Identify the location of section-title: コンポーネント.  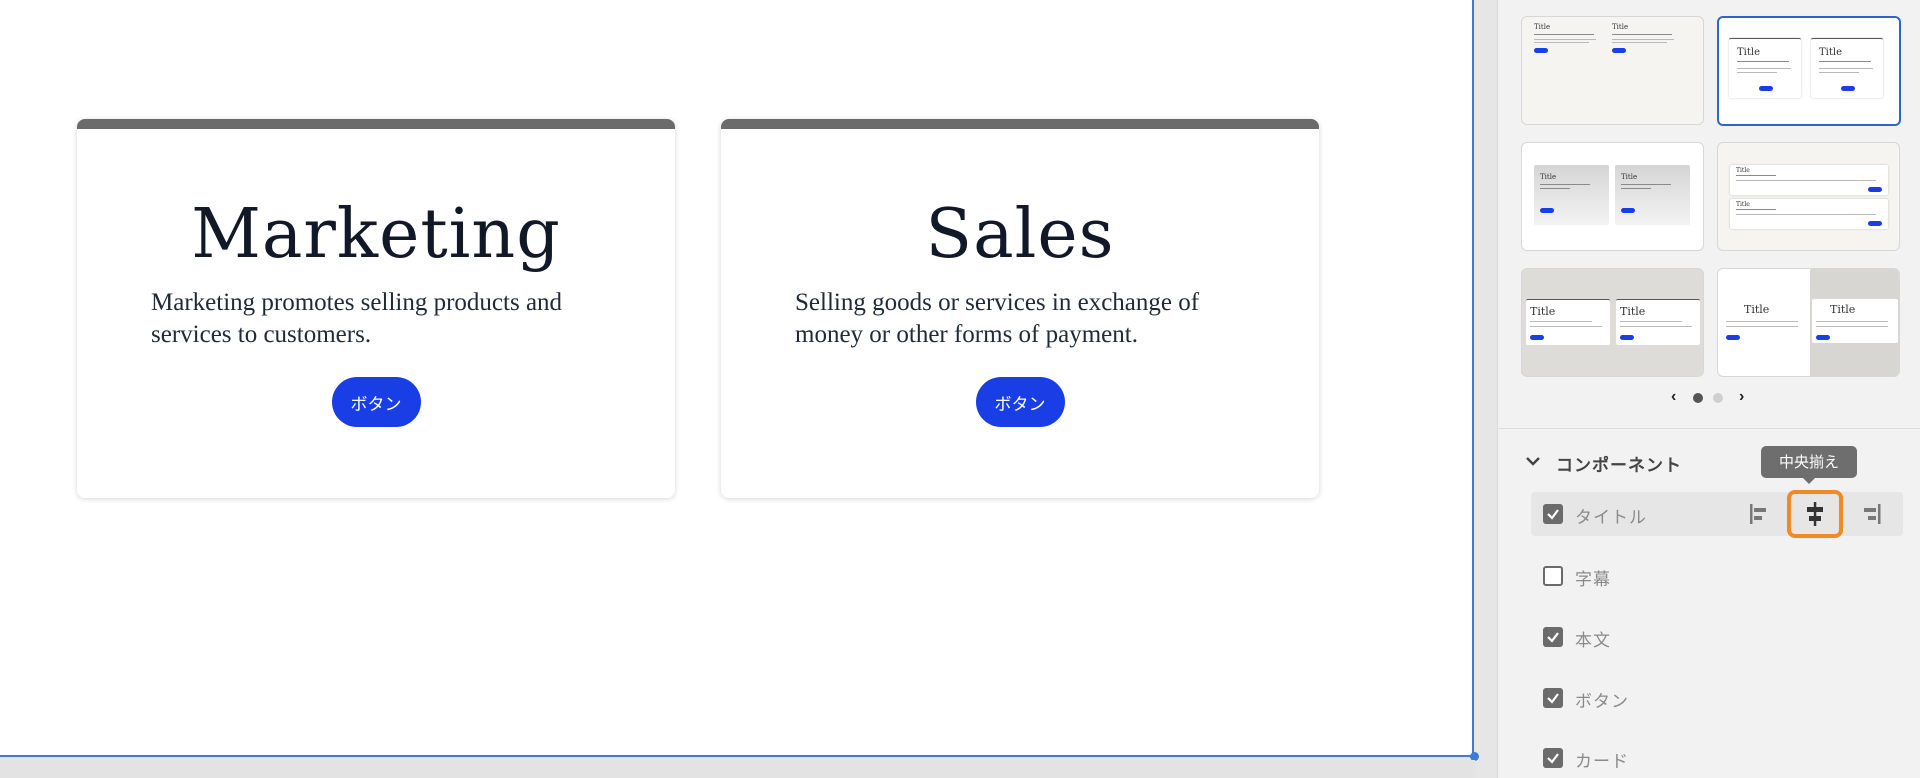
(1619, 466).